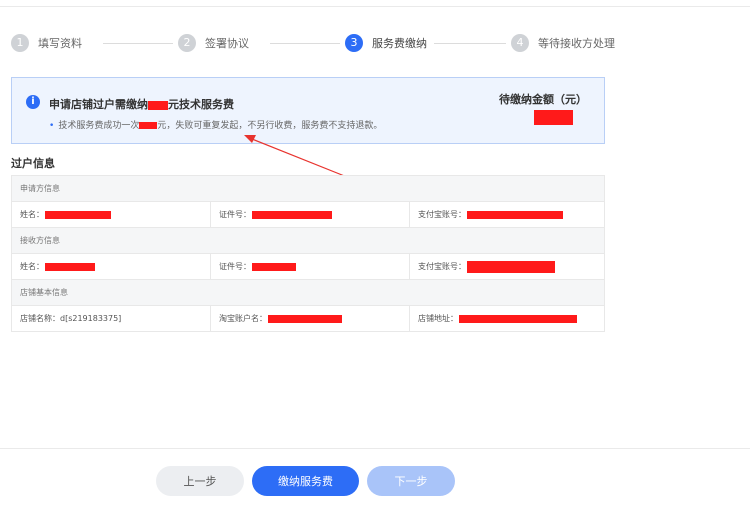 This screenshot has height=510, width=750. What do you see at coordinates (375, 6) in the screenshot?
I see `top-divider` at bounding box center [375, 6].